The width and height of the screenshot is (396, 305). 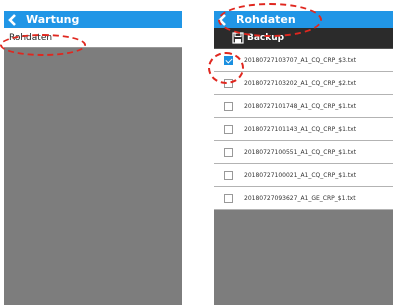 What do you see at coordinates (300, 83) in the screenshot?
I see `file-name: 20180727103202_A1_CQ_CRP_$2.txt` at bounding box center [300, 83].